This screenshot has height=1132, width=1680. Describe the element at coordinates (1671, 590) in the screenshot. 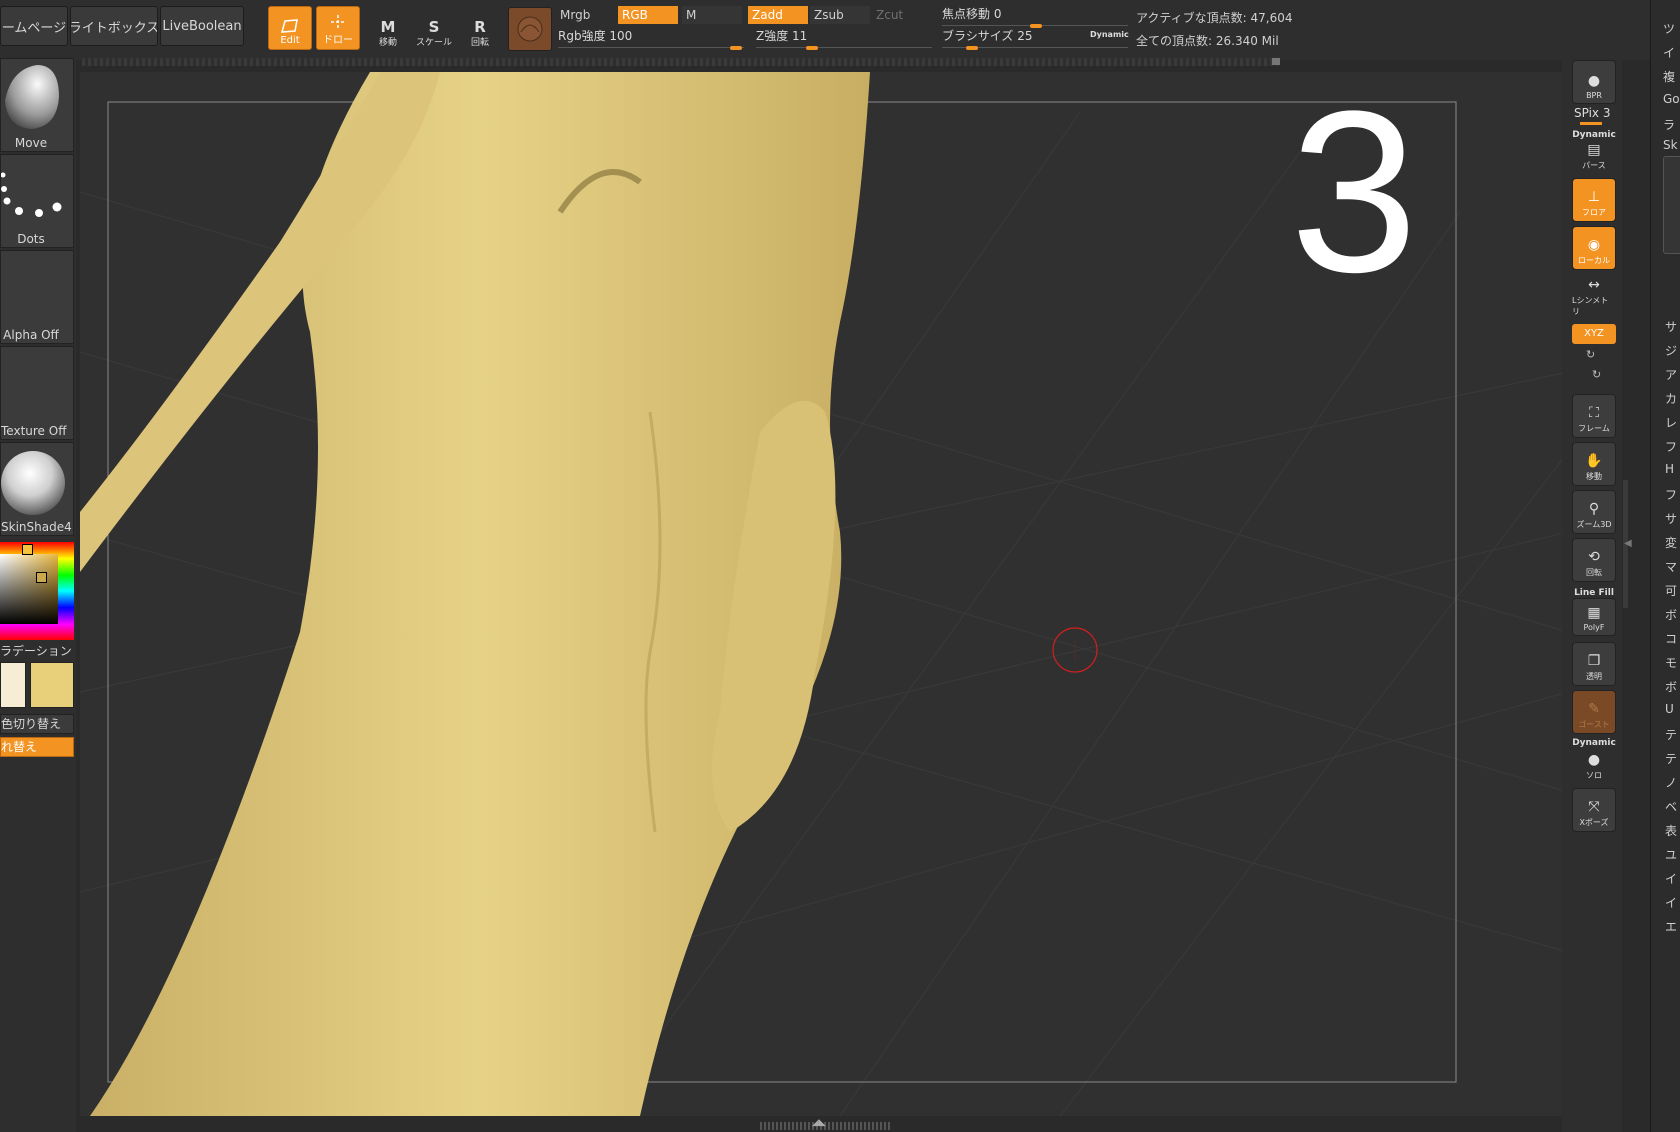

I see `side-menu-item: 可` at that location.